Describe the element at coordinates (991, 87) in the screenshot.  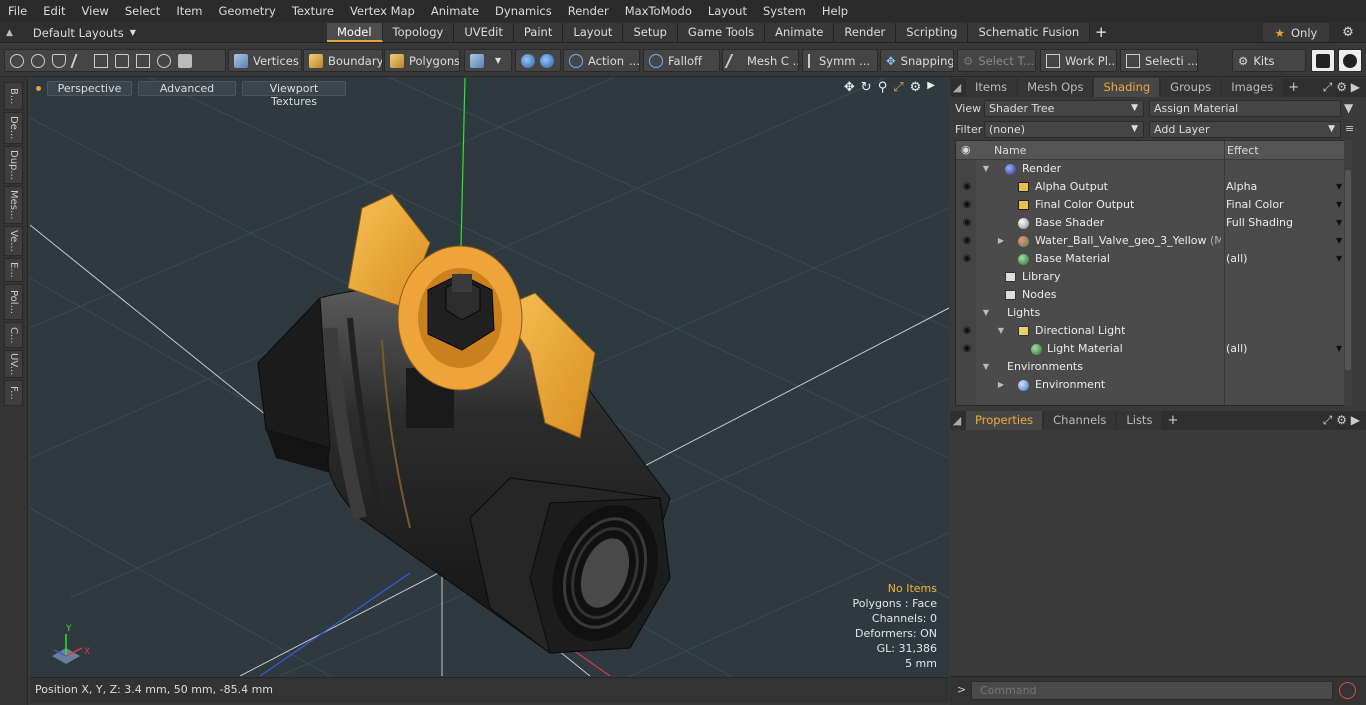
I see `tab-items: Items` at that location.